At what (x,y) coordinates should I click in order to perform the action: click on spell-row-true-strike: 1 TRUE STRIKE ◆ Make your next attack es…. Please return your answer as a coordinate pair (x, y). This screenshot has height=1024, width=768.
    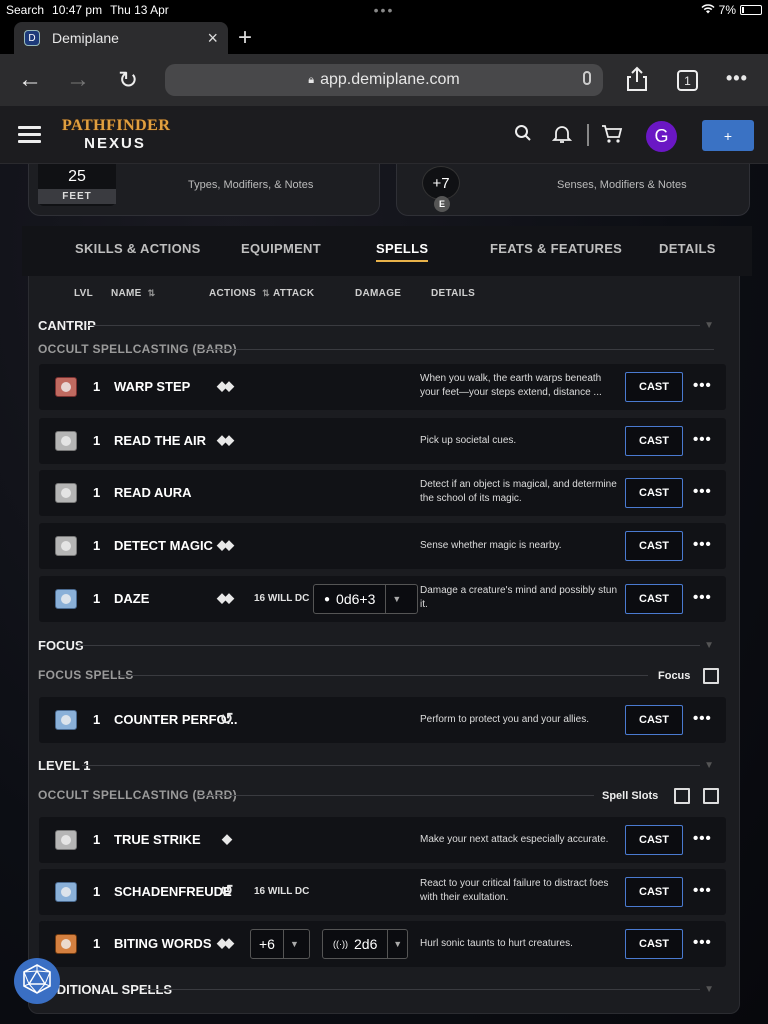
    Looking at the image, I should click on (382, 840).